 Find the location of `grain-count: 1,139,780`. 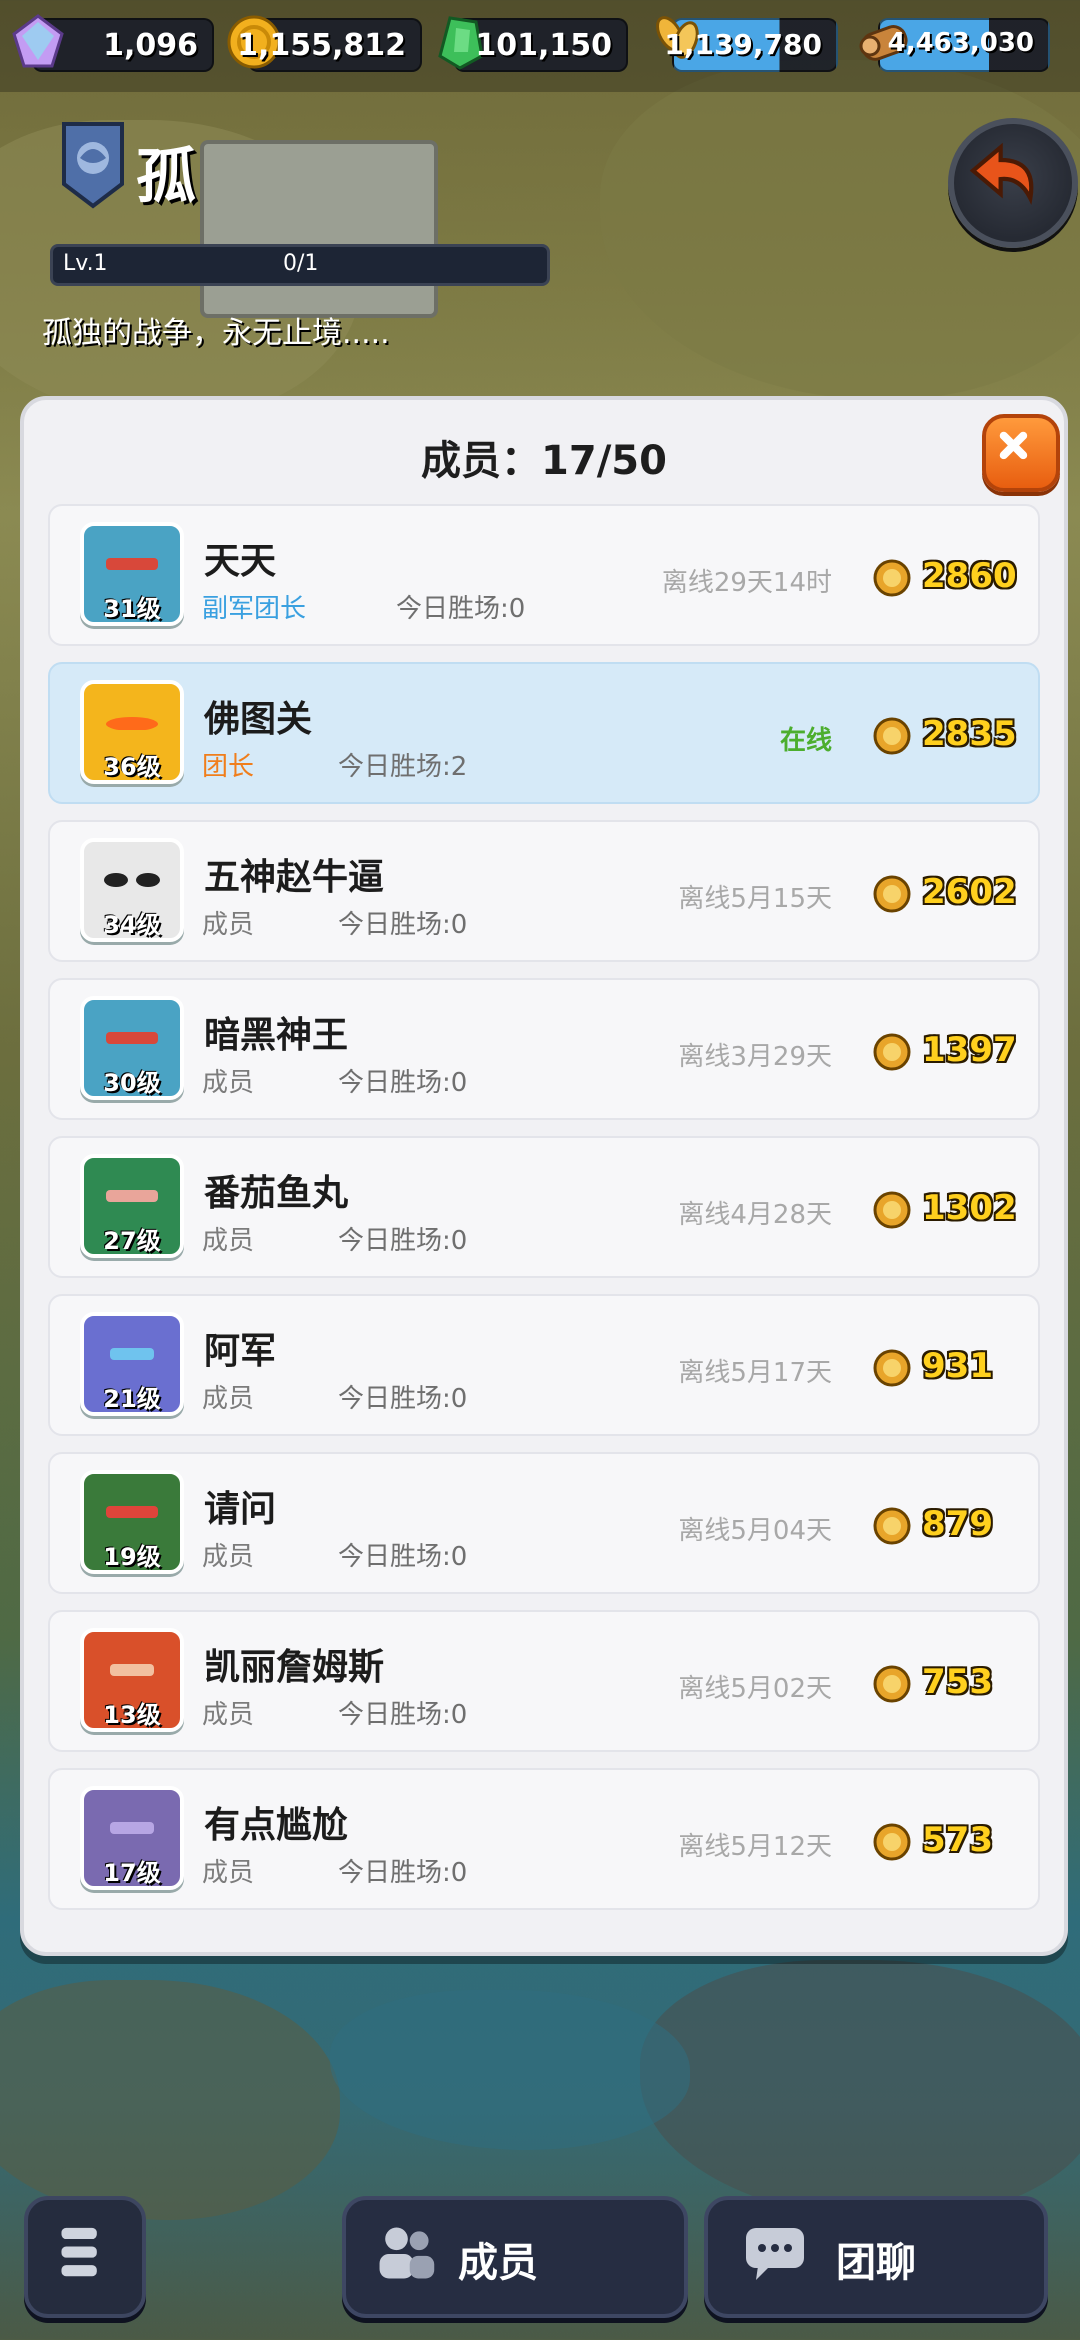

grain-count: 1,139,780 is located at coordinates (743, 44).